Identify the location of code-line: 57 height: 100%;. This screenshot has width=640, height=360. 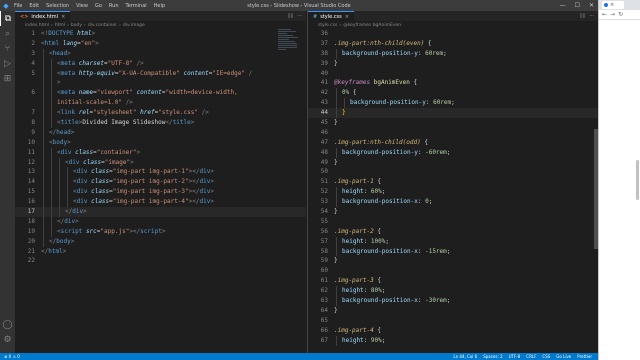
(453, 241).